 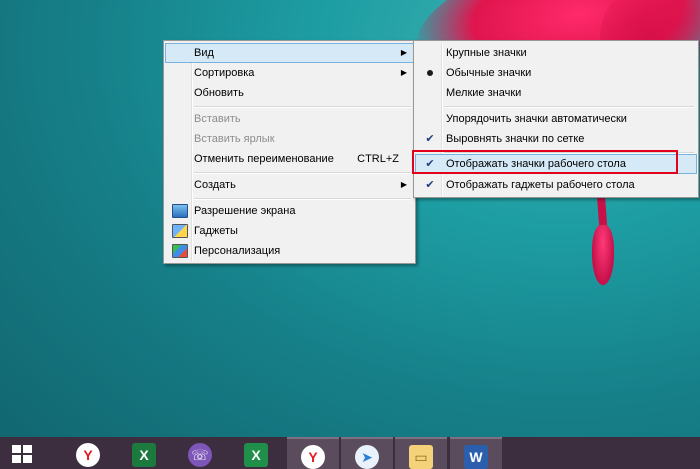 What do you see at coordinates (289, 139) in the screenshot?
I see `menu-item-paste-shortcut: Вставить ярлык` at bounding box center [289, 139].